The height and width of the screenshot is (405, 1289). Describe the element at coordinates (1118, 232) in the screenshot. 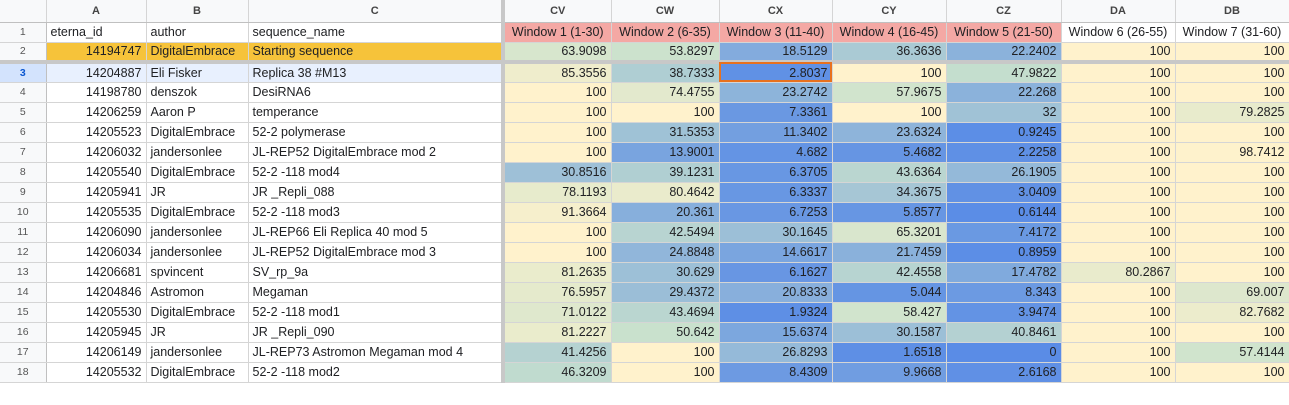

I see `cell-da-11: 100` at that location.